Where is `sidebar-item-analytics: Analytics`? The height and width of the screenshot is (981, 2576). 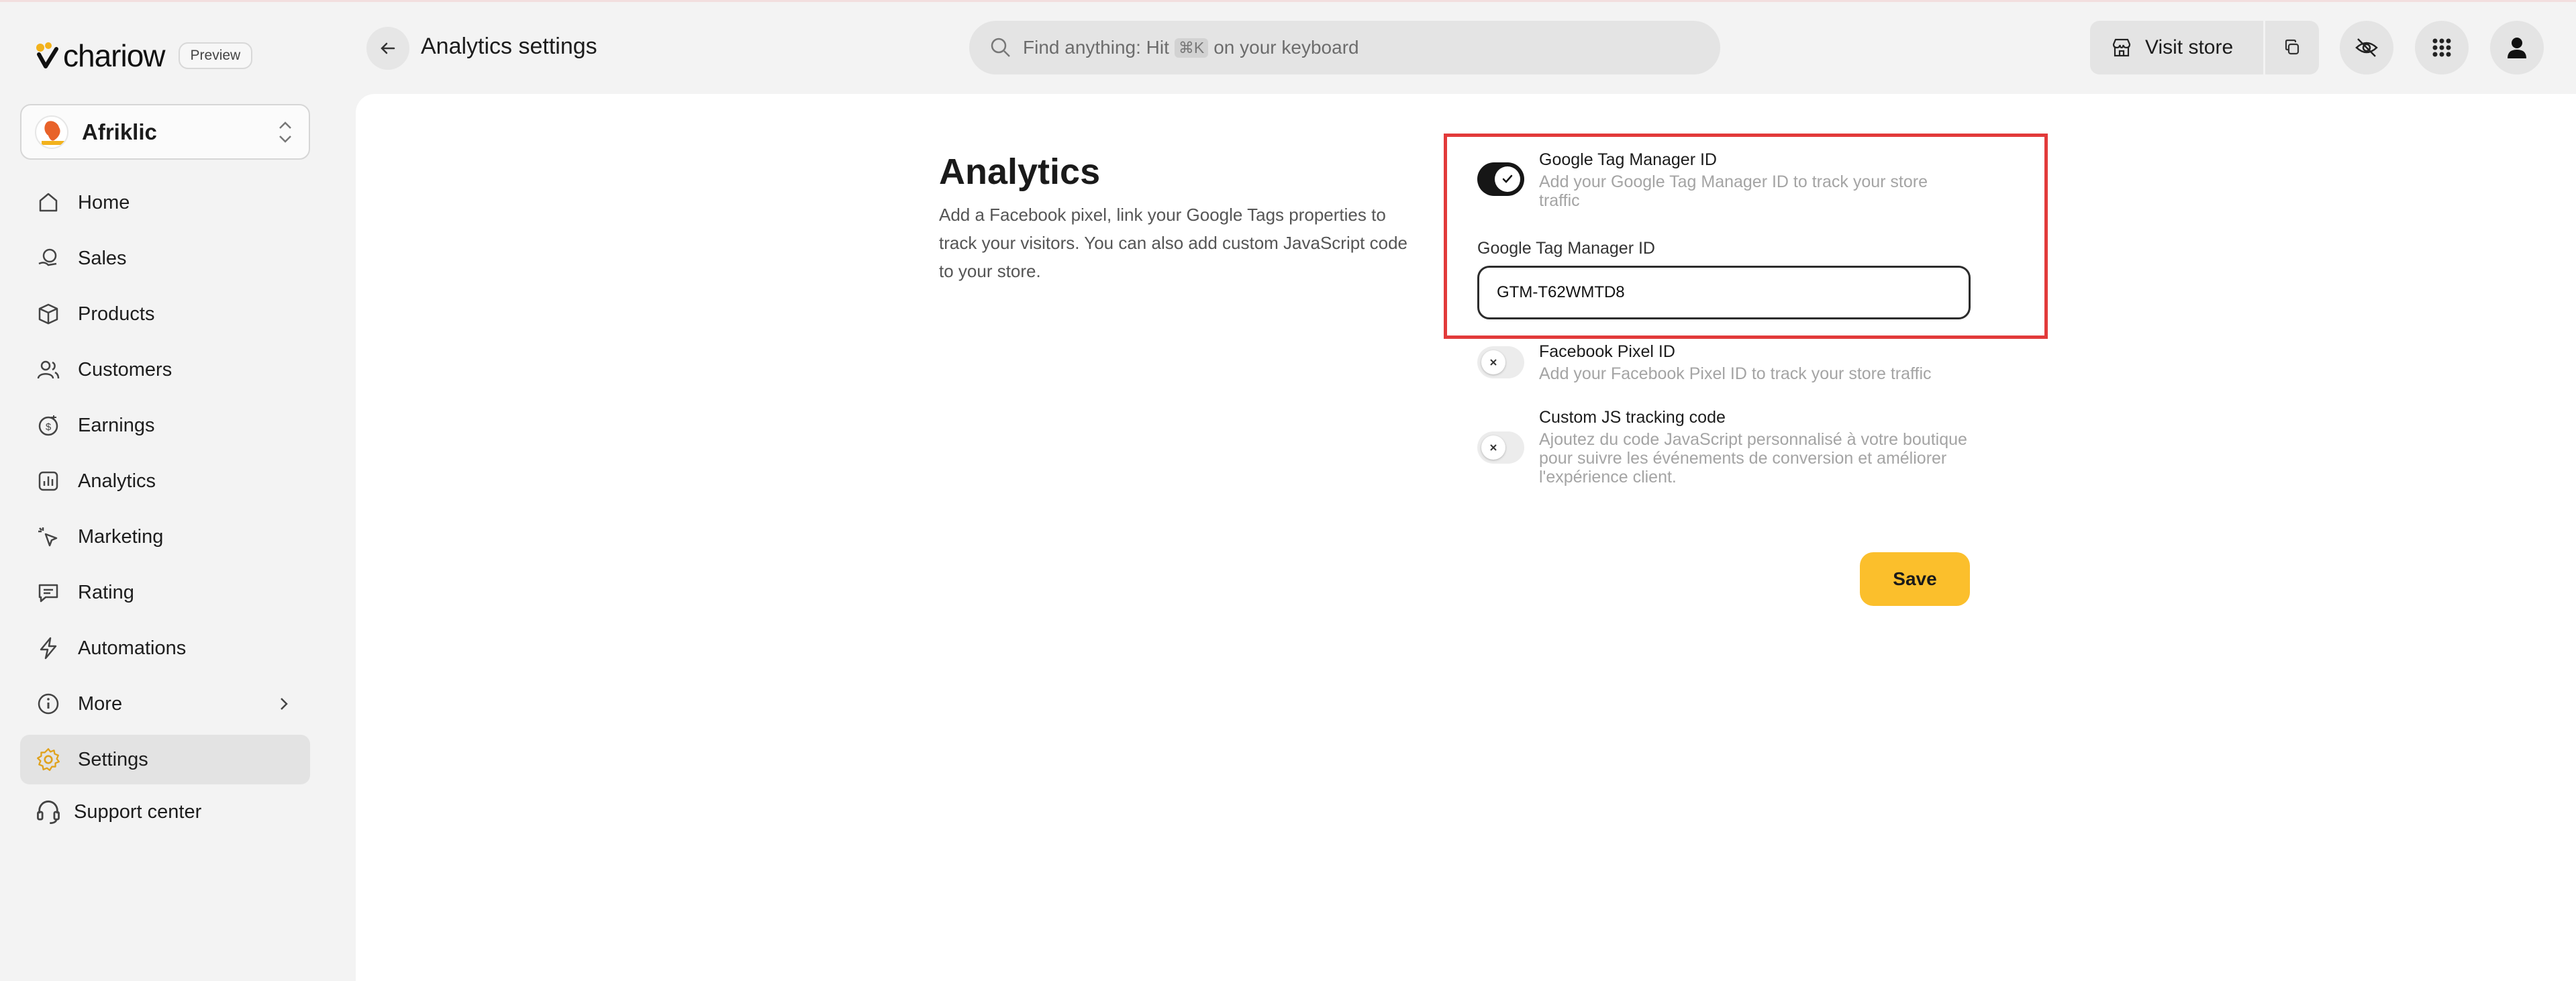
sidebar-item-analytics: Analytics is located at coordinates (165, 481).